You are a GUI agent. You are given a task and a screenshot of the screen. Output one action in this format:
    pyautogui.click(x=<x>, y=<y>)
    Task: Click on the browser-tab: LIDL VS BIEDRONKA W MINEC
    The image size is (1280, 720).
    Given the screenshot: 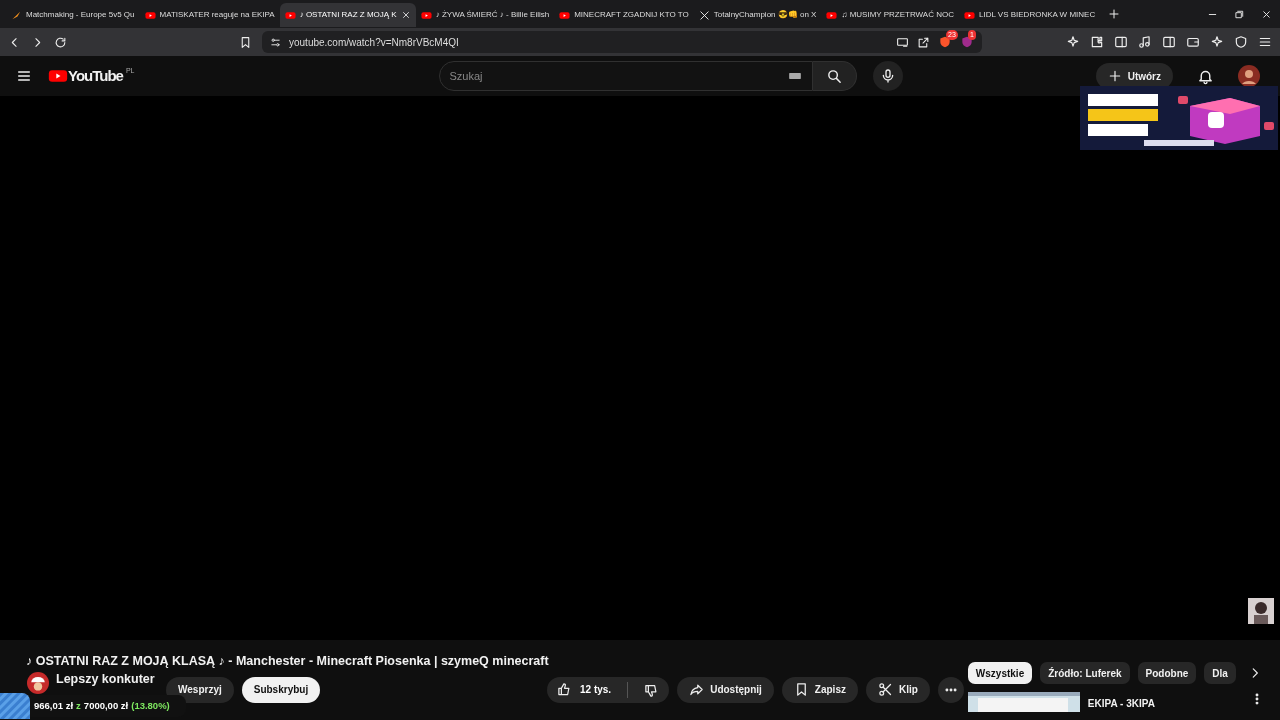 What is the action you would take?
    pyautogui.click(x=1030, y=15)
    